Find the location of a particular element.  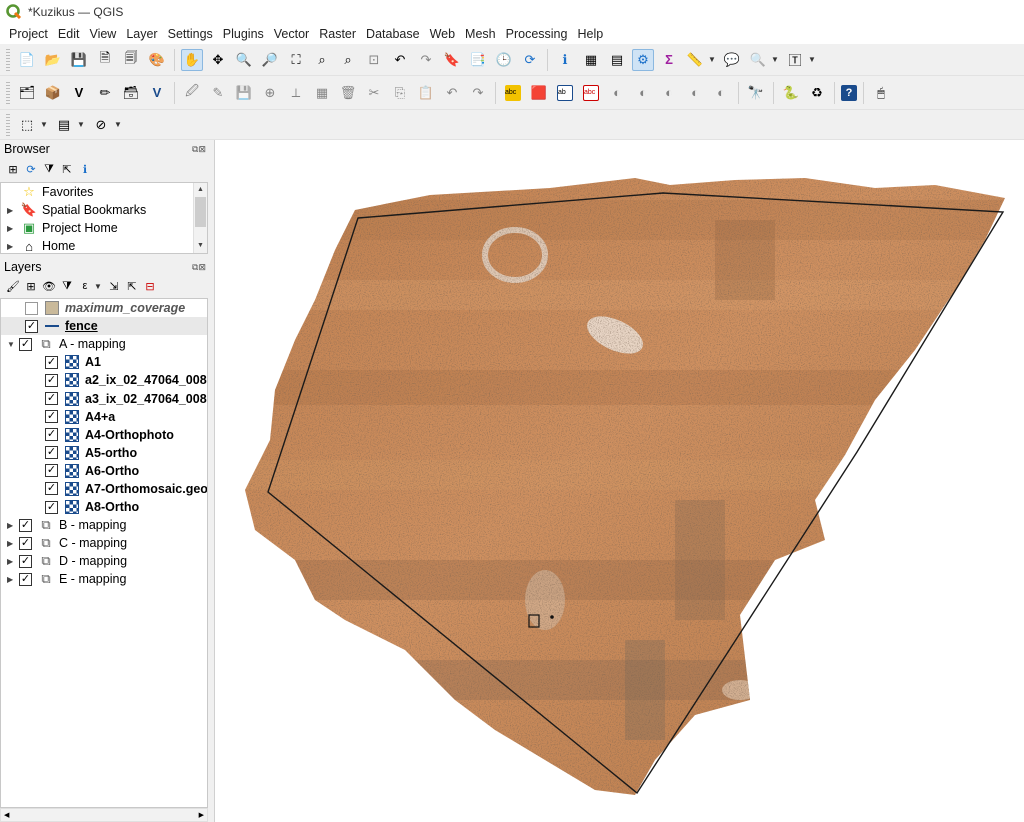

add-group-icon: ⊞ is located at coordinates (31, 286).